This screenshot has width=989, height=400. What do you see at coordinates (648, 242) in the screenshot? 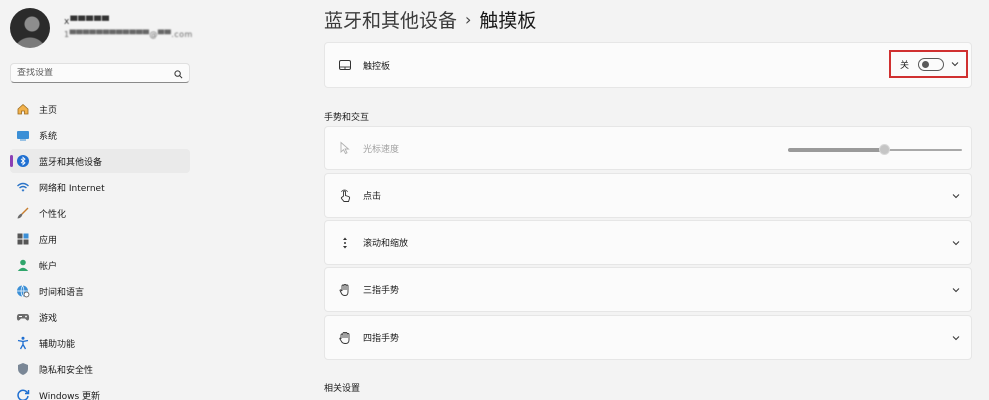
I see `scroll-zoom-card: 滚动和缩放` at bounding box center [648, 242].